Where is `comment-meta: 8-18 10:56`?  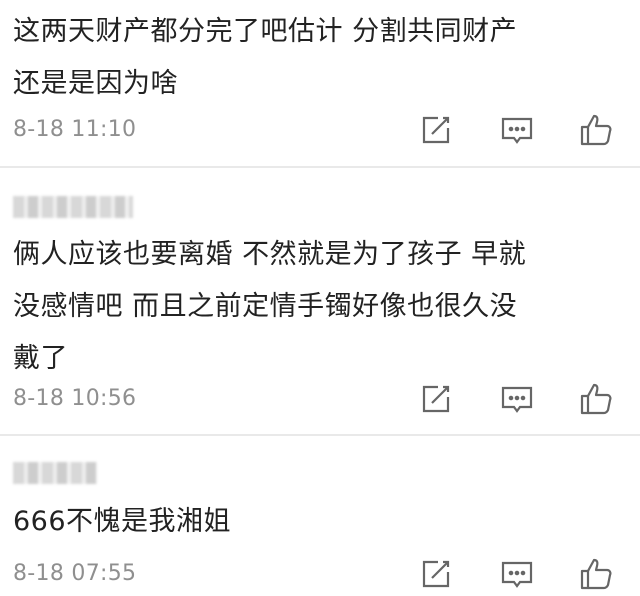 comment-meta: 8-18 10:56 is located at coordinates (320, 401).